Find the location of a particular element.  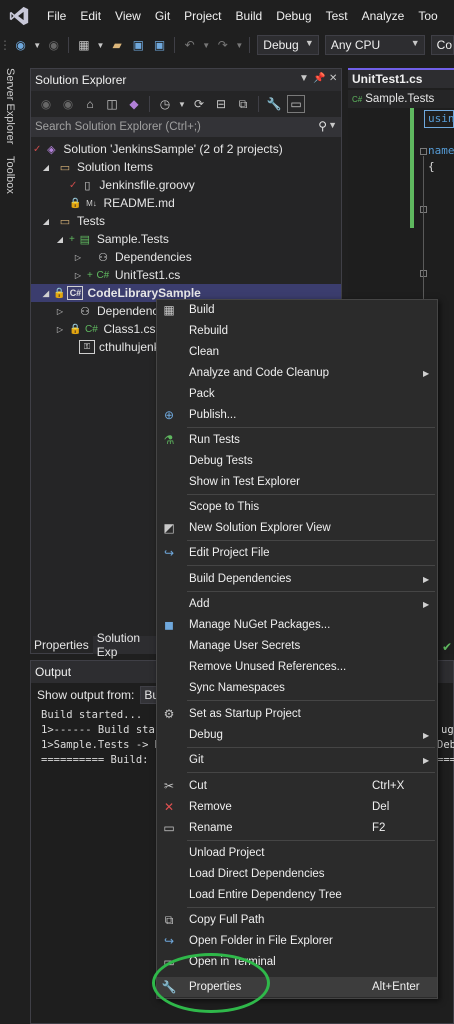

tab-properties: Properties is located at coordinates (61, 645).